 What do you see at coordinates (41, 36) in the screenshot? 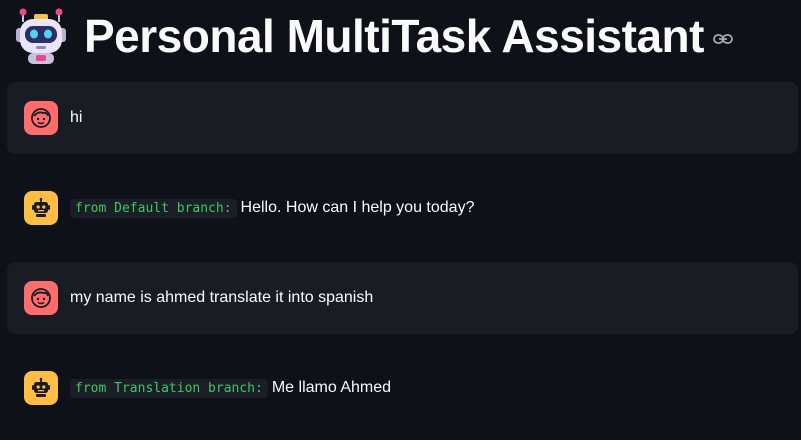
I see `robot-face-icon` at bounding box center [41, 36].